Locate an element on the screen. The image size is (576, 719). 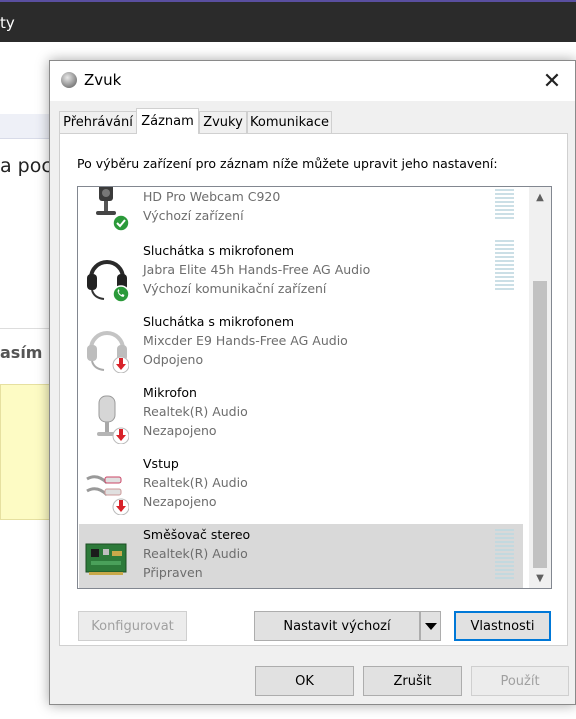
microphone-icon is located at coordinates (113, 419).